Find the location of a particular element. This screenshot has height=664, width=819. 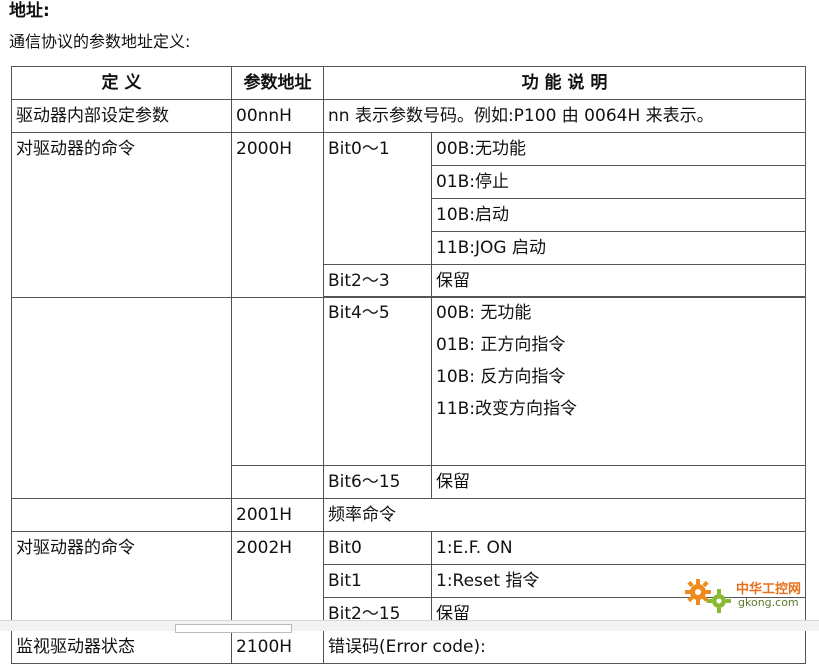

table-row: 2001H 频率命令 is located at coordinates (408, 515).